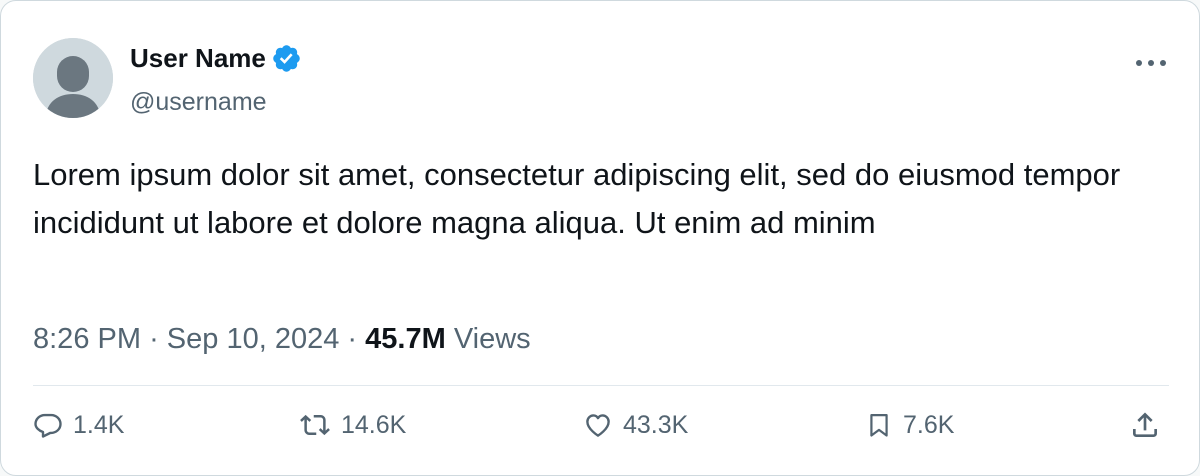 This screenshot has height=476, width=1200. Describe the element at coordinates (253, 339) in the screenshot. I see `tweet-date: Sep 10, 2024` at that location.